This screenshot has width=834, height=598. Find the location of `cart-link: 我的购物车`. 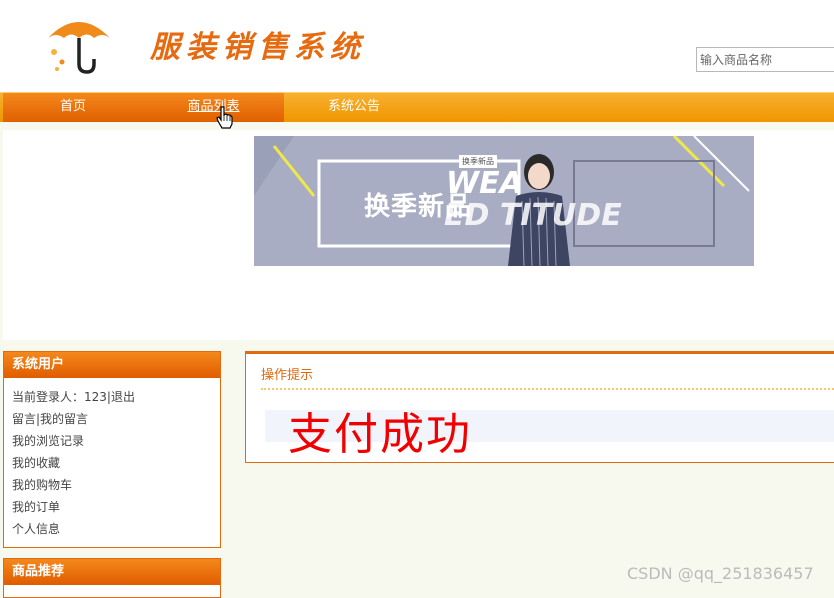

cart-link: 我的购物车 is located at coordinates (112, 485).